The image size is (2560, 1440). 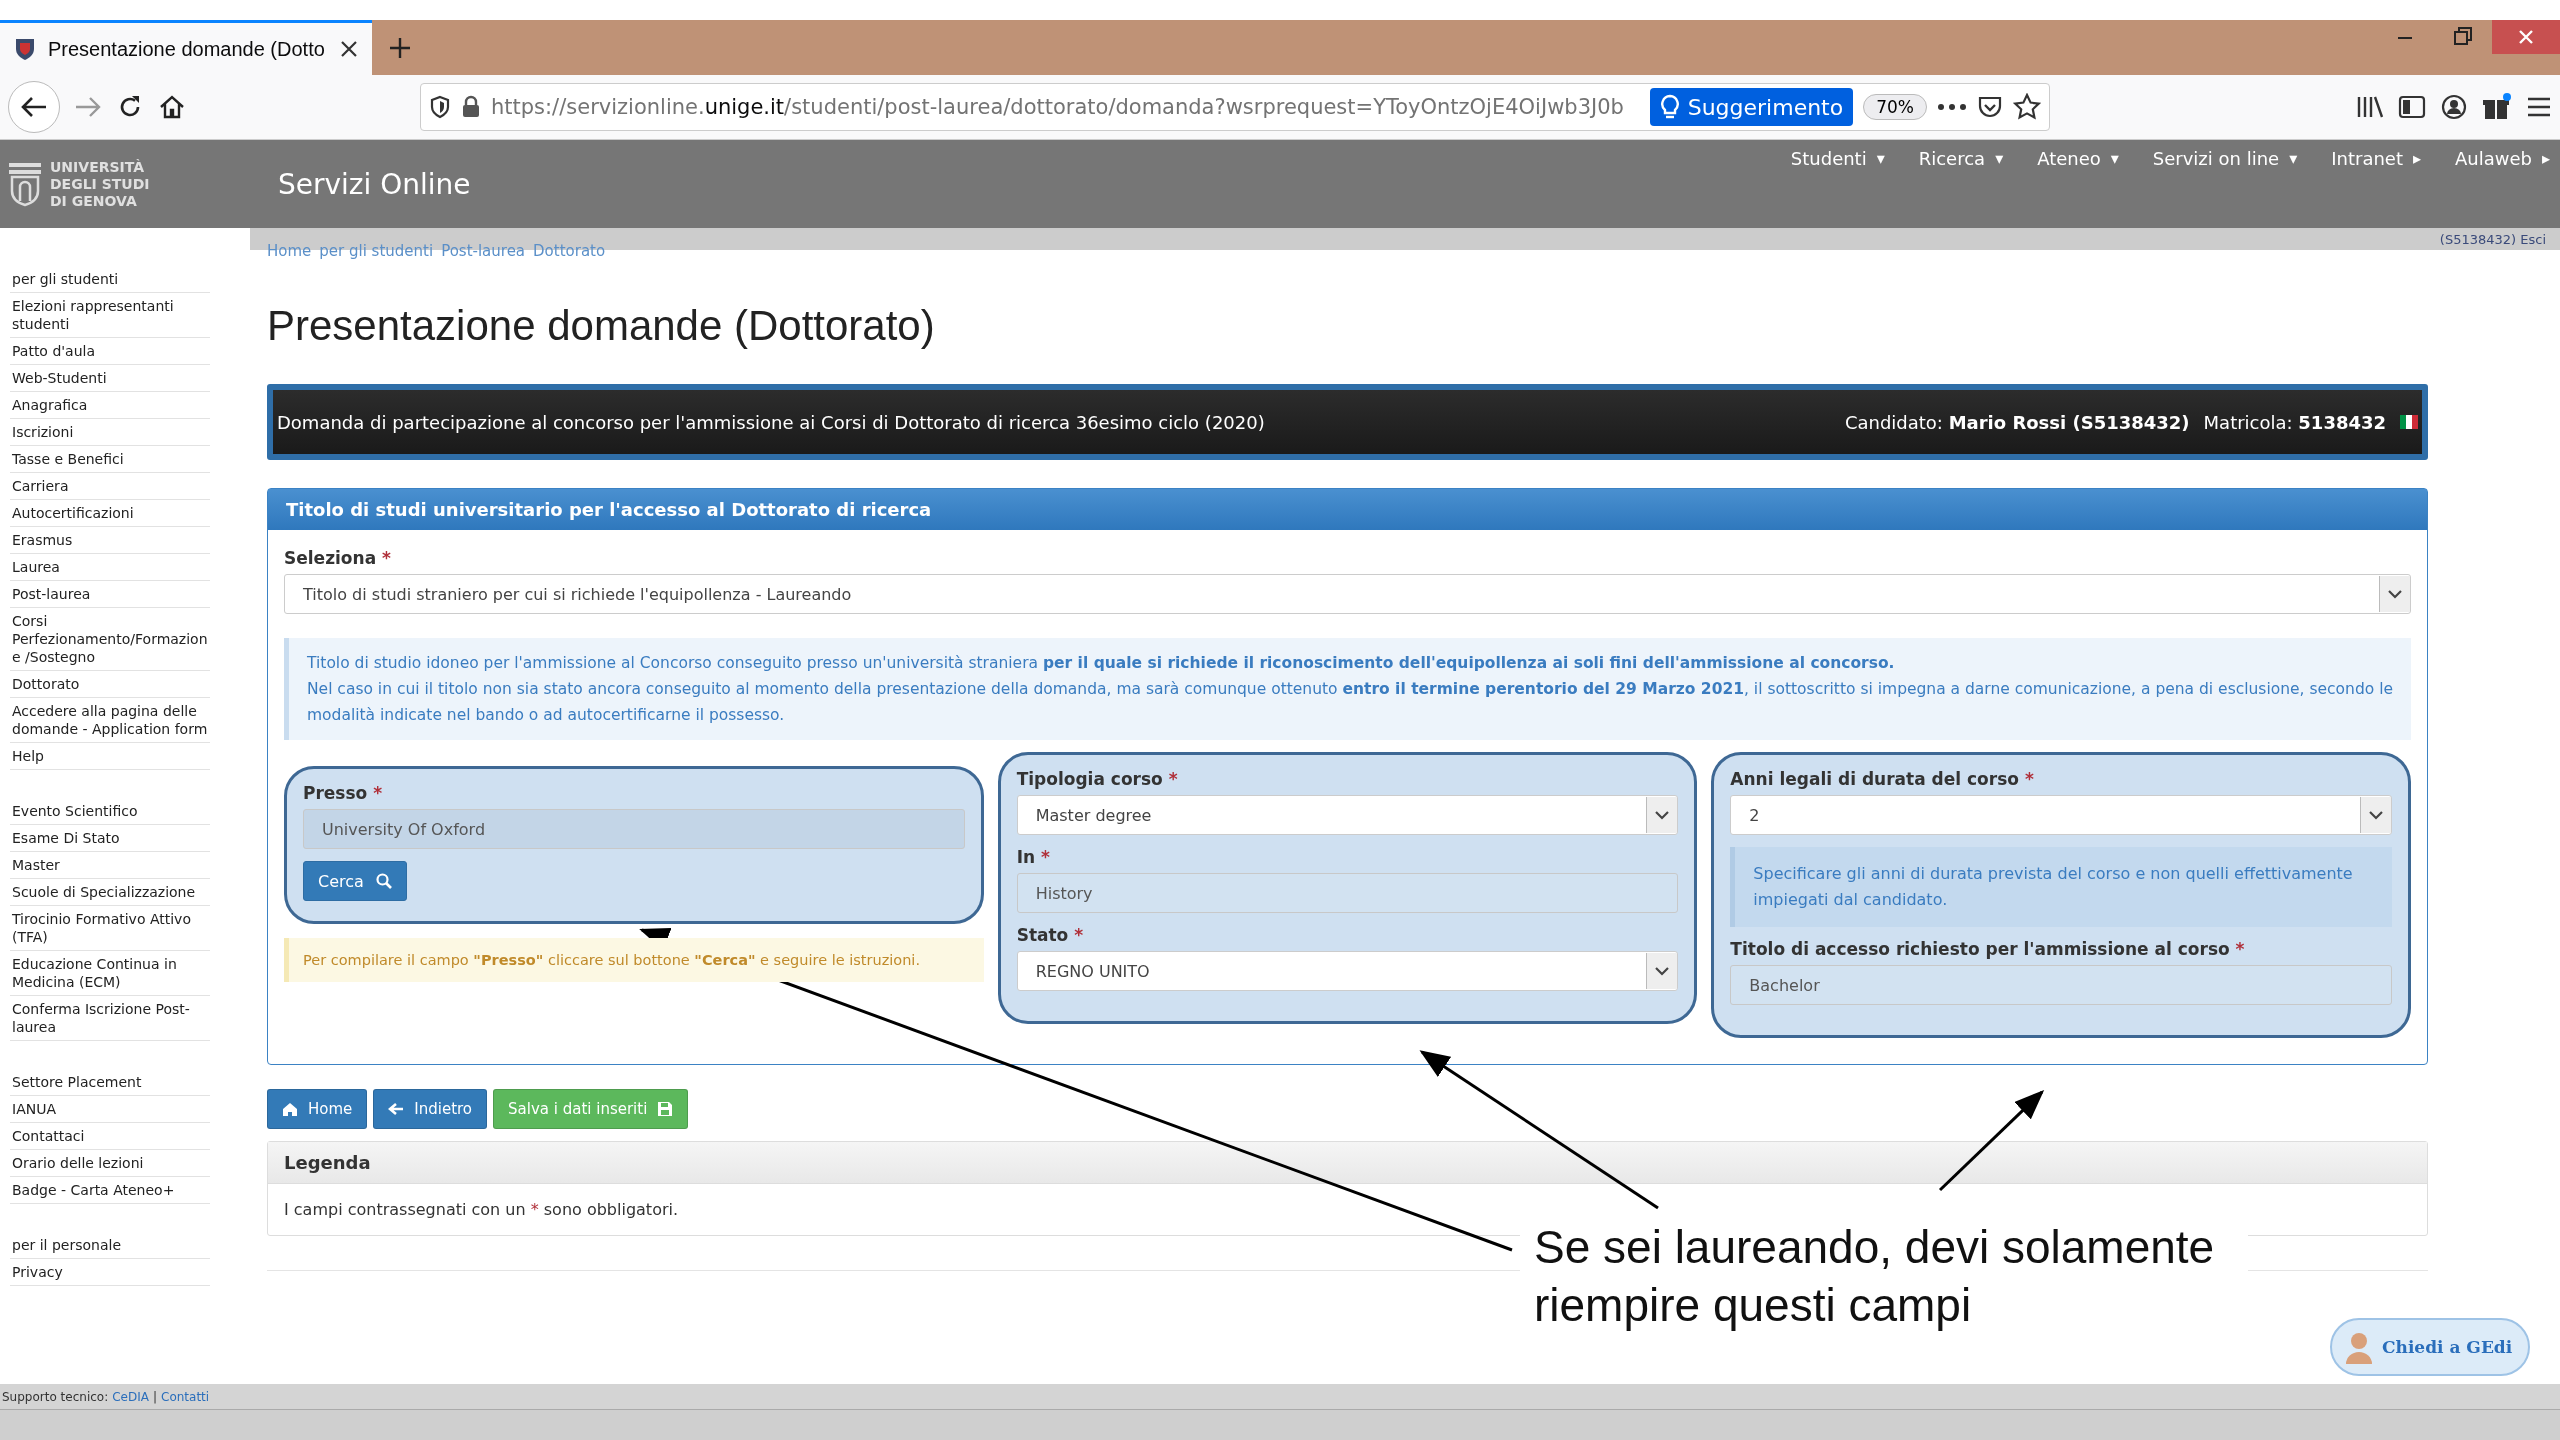 I want to click on sidebar-link: Tasse e Benefici, so click(x=110, y=459).